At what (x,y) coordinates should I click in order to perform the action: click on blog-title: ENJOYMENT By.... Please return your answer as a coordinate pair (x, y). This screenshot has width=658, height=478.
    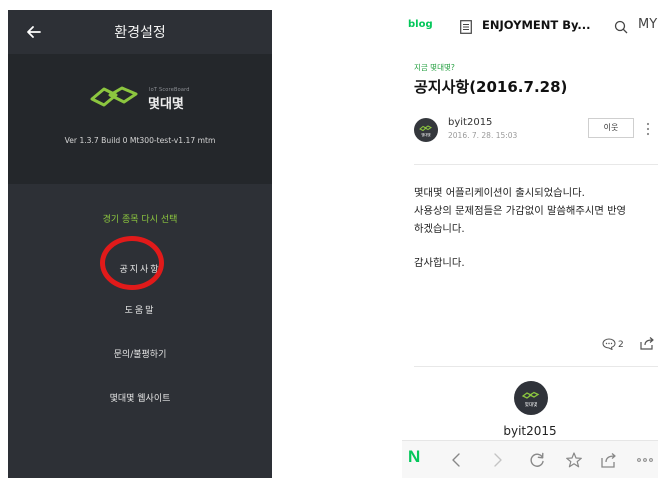
    Looking at the image, I should click on (536, 25).